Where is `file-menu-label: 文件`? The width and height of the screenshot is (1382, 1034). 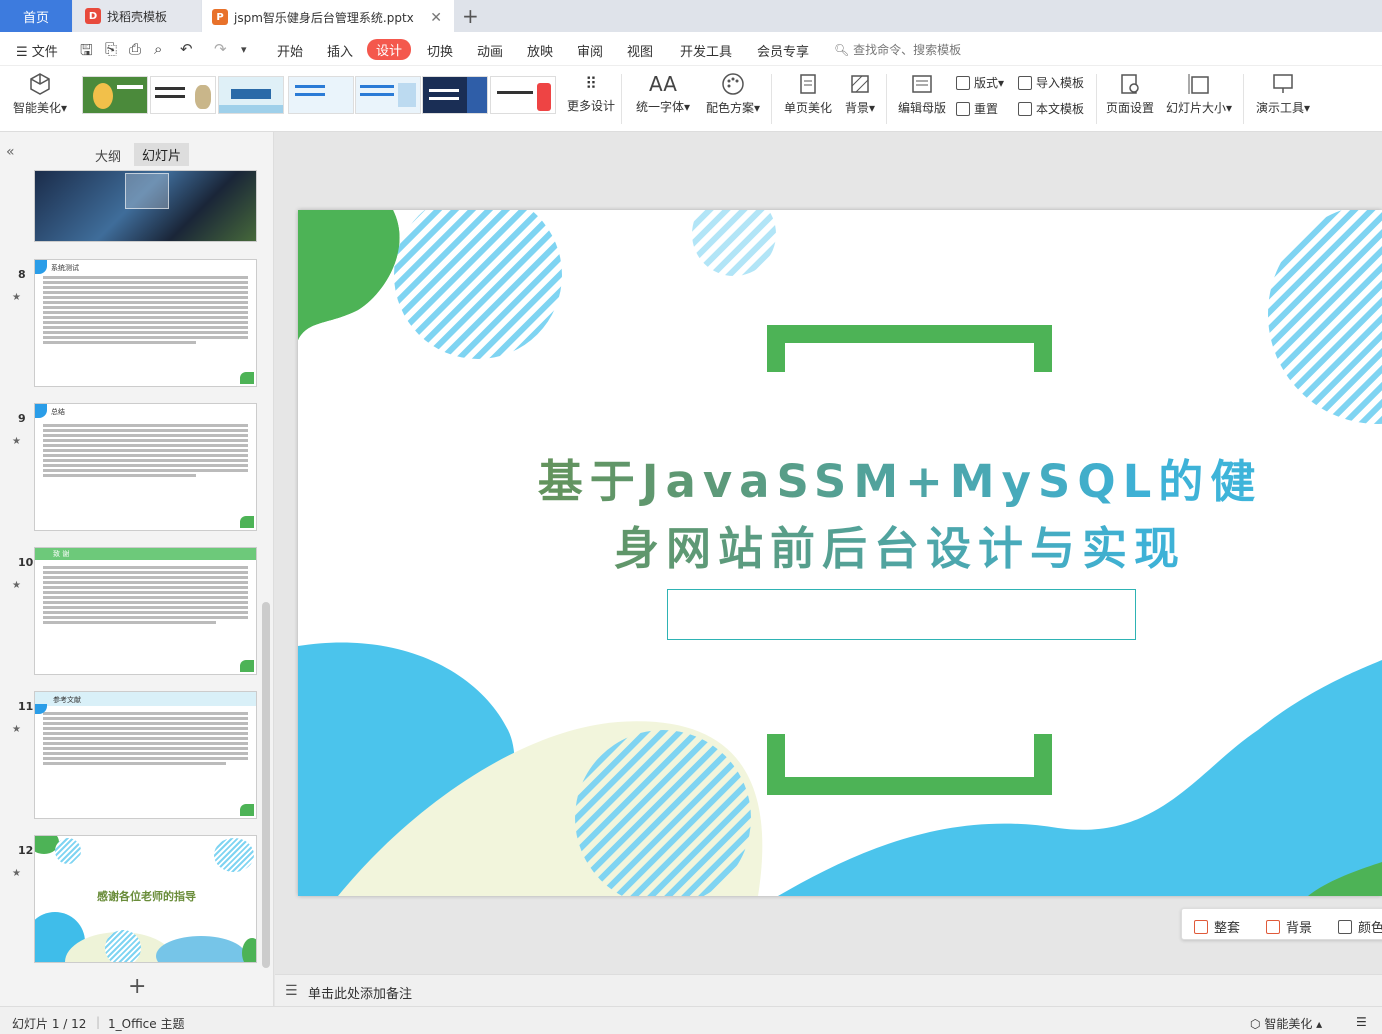 file-menu-label: 文件 is located at coordinates (44, 52).